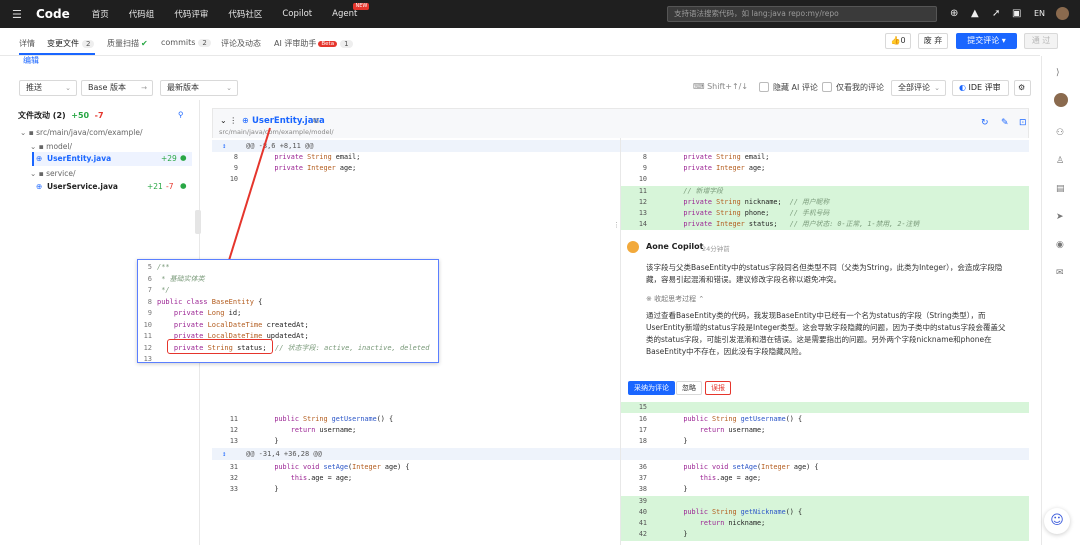 The height and width of the screenshot is (545, 1080). I want to click on misreport-button: 误报, so click(718, 388).